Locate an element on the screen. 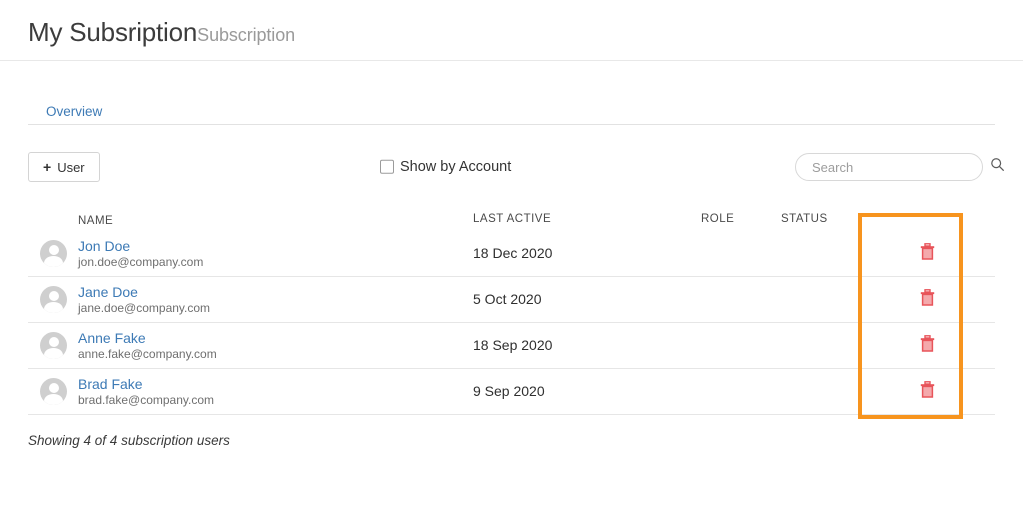 This screenshot has width=1023, height=511. user-name-link: Anne Fake is located at coordinates (147, 338).